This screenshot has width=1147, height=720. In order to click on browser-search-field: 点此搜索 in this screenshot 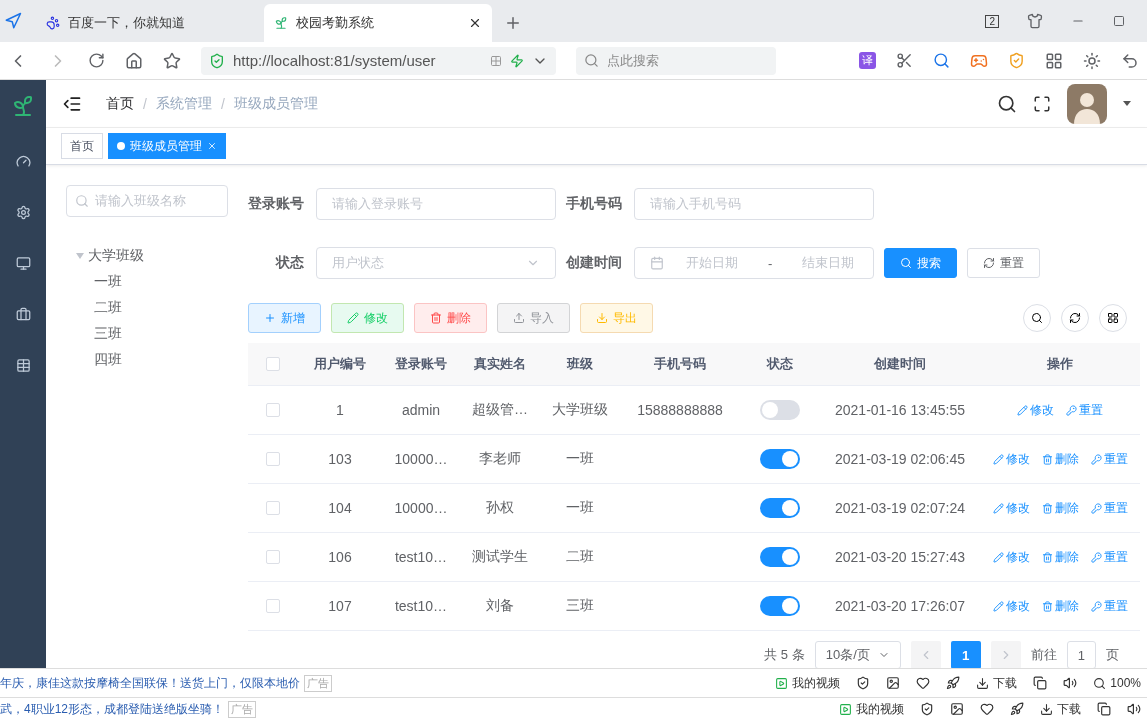, I will do `click(676, 60)`.